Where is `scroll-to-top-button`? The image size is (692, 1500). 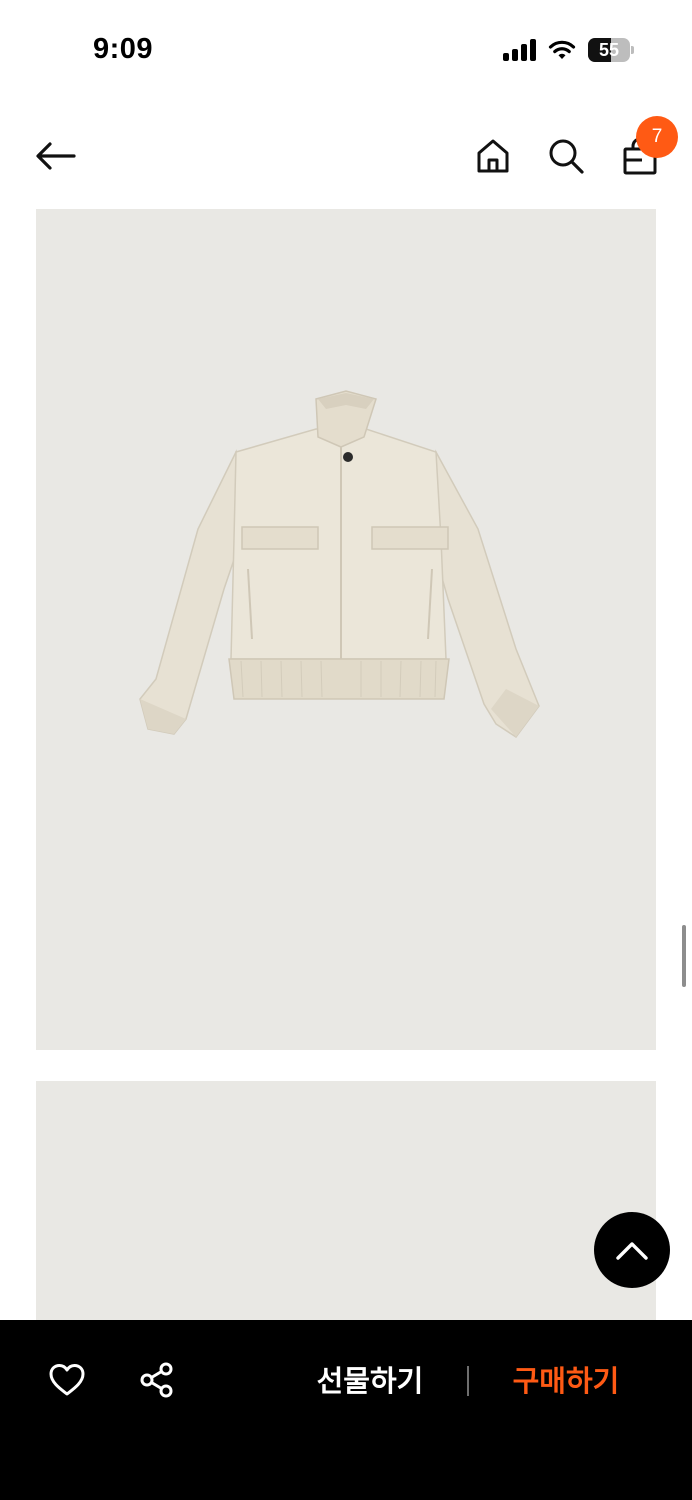 scroll-to-top-button is located at coordinates (632, 1250).